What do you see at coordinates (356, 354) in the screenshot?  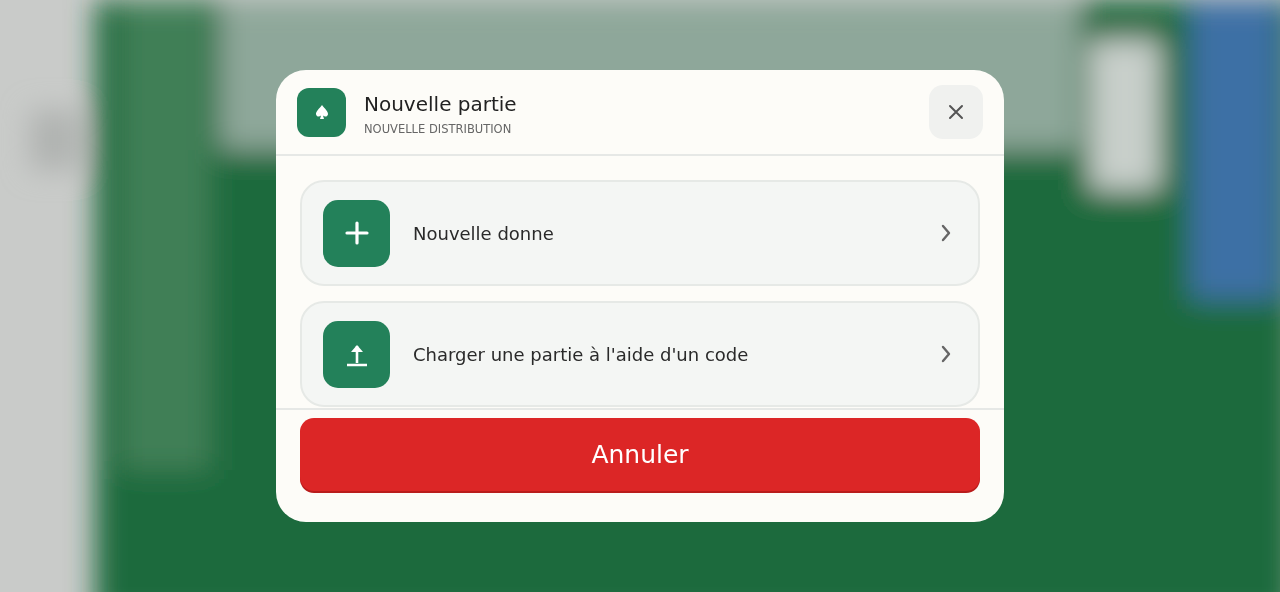 I see `upload-icon` at bounding box center [356, 354].